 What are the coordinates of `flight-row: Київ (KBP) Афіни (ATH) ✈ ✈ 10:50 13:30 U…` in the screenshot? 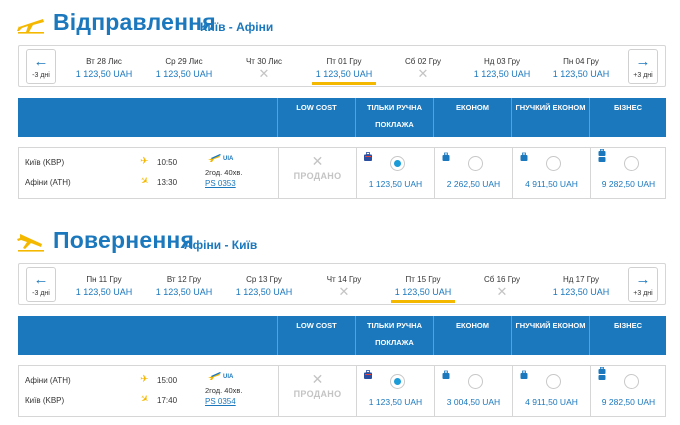 It's located at (342, 173).